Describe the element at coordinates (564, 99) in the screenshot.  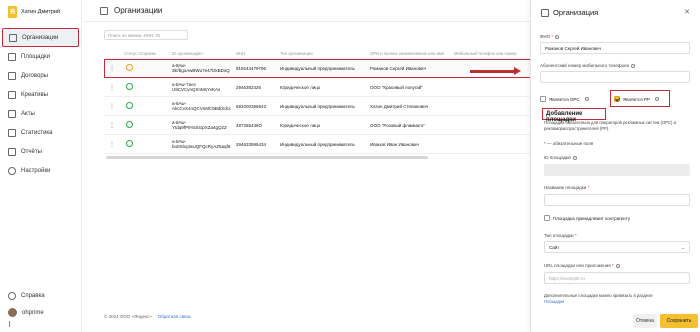
I see `is-ors-checkbox: Является ОРС` at that location.